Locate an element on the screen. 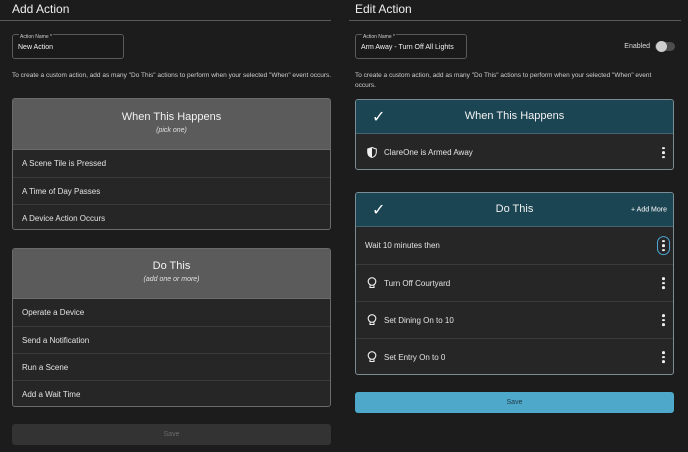  enabled-label: Enabled is located at coordinates (637, 46).